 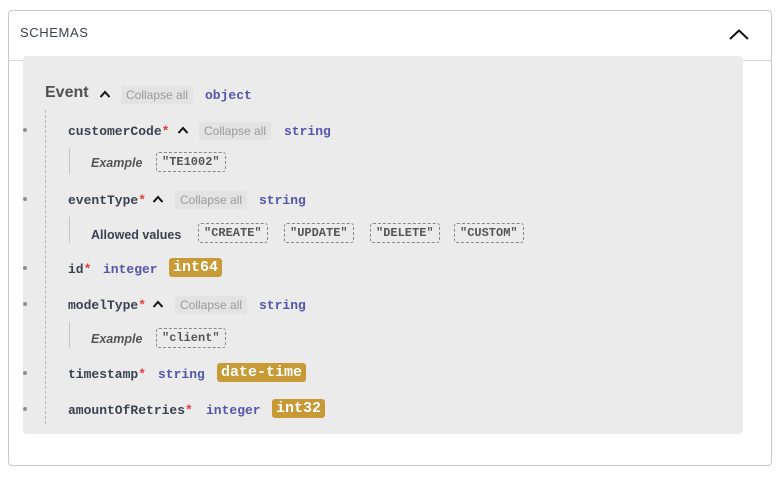 What do you see at coordinates (489, 233) in the screenshot?
I see `allowed-value: "CUSTOM"` at bounding box center [489, 233].